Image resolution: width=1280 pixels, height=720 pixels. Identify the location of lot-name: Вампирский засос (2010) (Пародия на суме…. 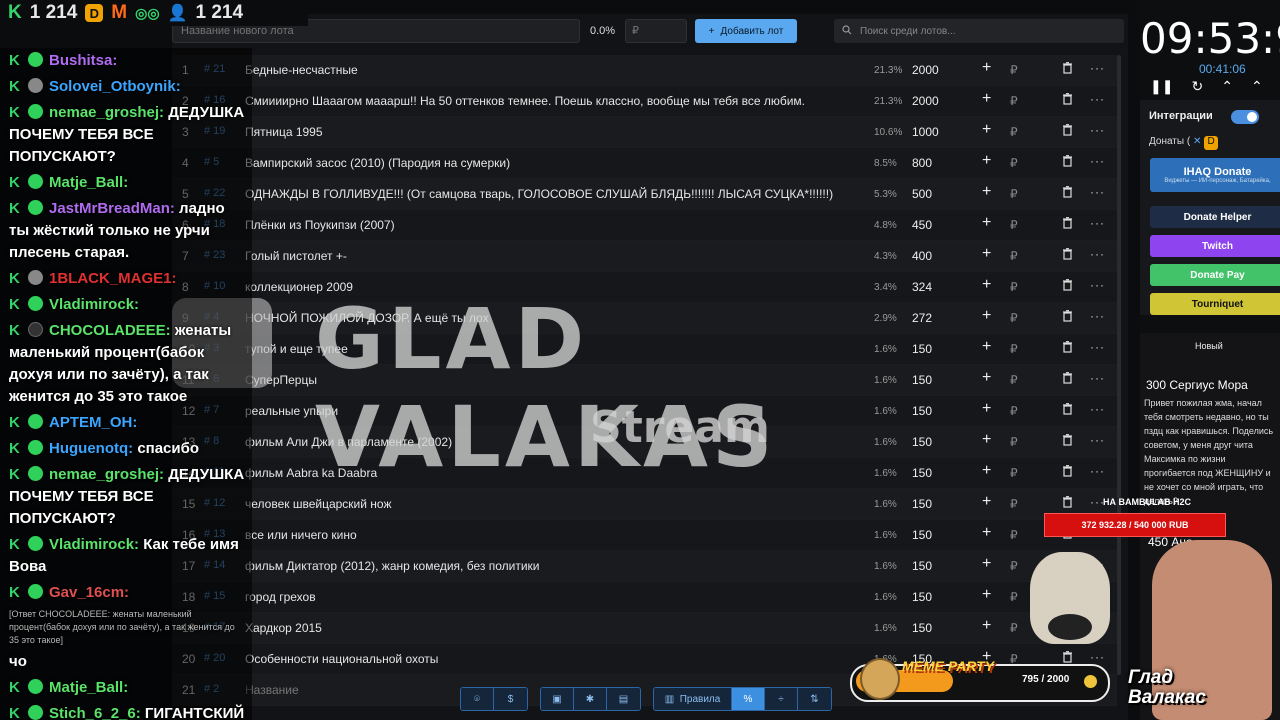
(545, 163).